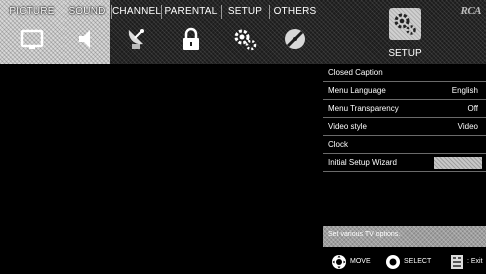 This screenshot has height=274, width=486. Describe the element at coordinates (136, 39) in the screenshot. I see `satellite-dish-icon` at that location.